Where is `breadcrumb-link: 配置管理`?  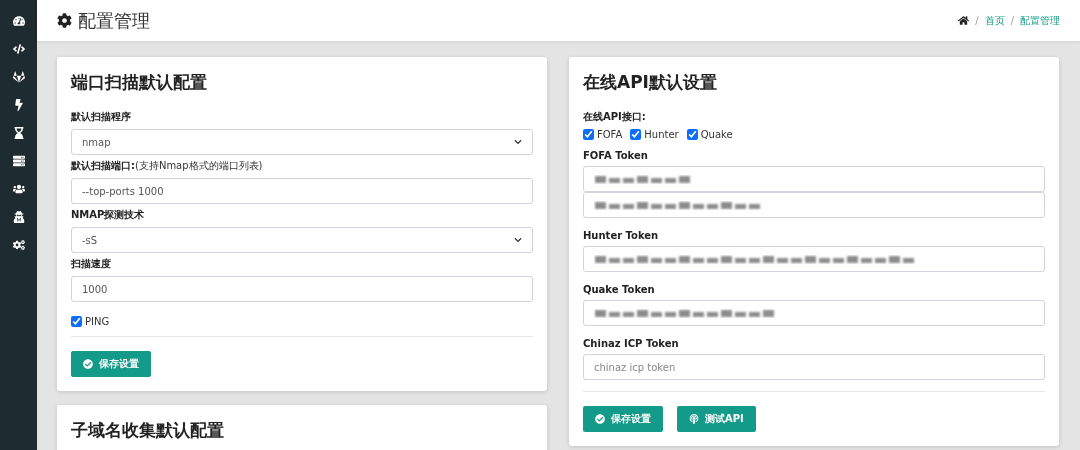
breadcrumb-link: 配置管理 is located at coordinates (1040, 20).